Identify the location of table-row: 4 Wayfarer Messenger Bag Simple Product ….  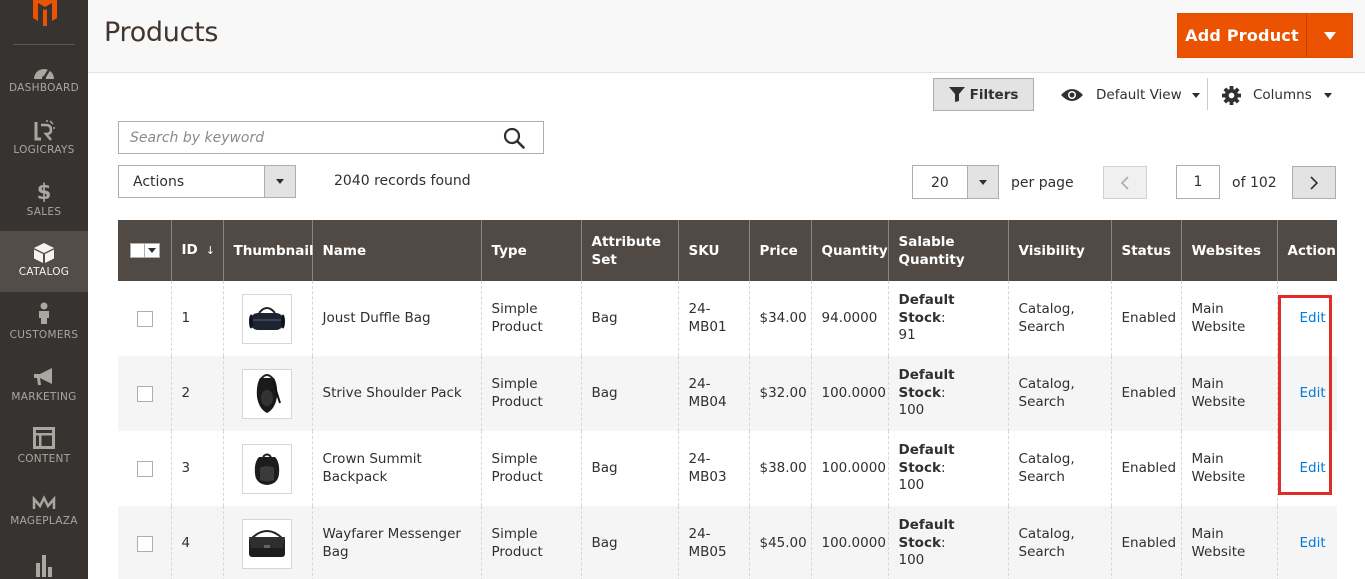
(727, 542).